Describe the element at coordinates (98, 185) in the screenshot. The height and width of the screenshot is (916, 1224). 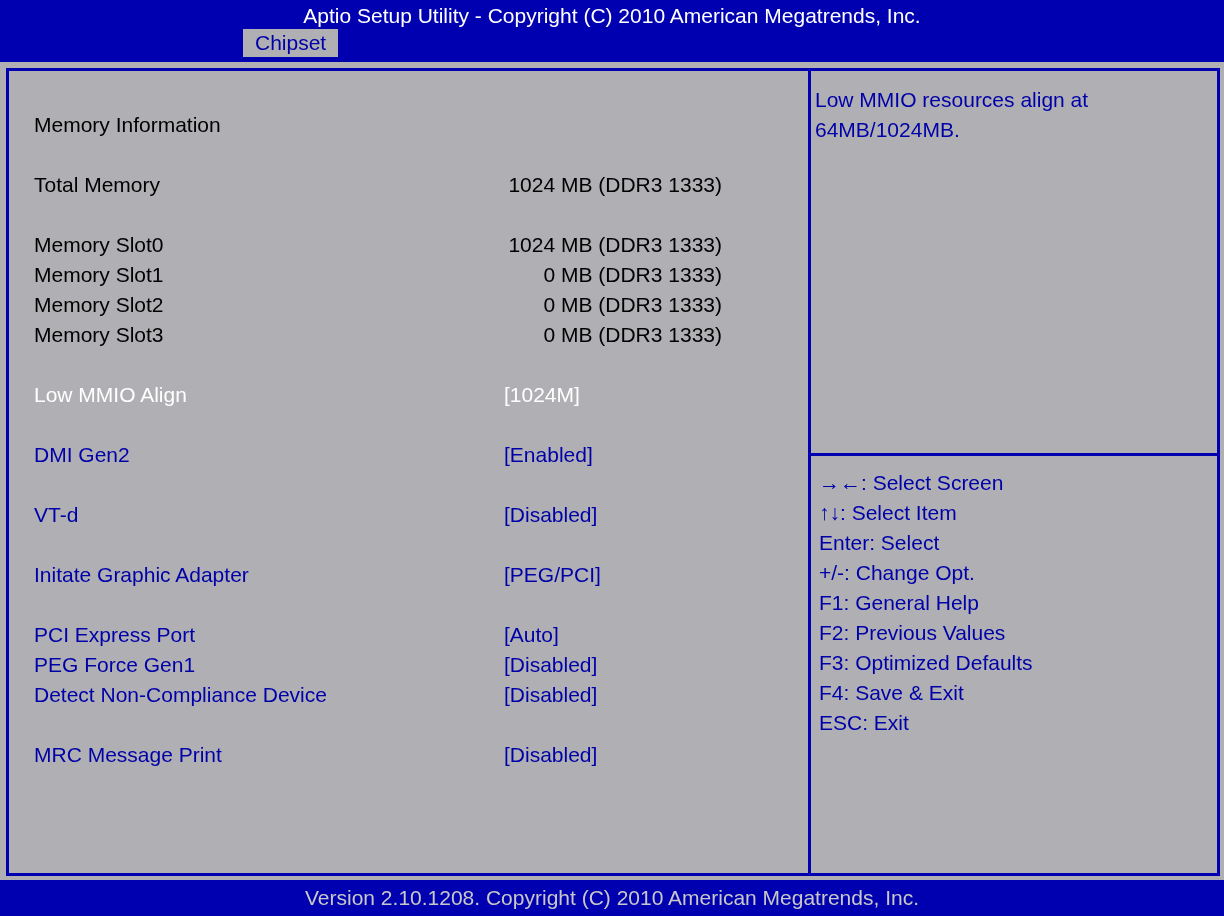
I see `info-label: Total Memory` at that location.